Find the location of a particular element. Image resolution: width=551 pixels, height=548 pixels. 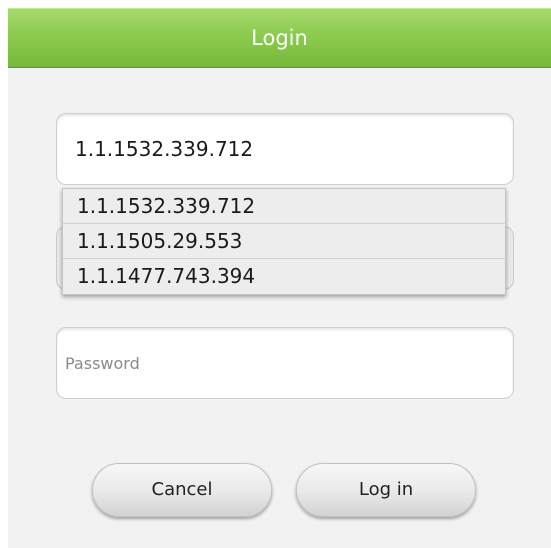

login-button: Log in is located at coordinates (386, 490).